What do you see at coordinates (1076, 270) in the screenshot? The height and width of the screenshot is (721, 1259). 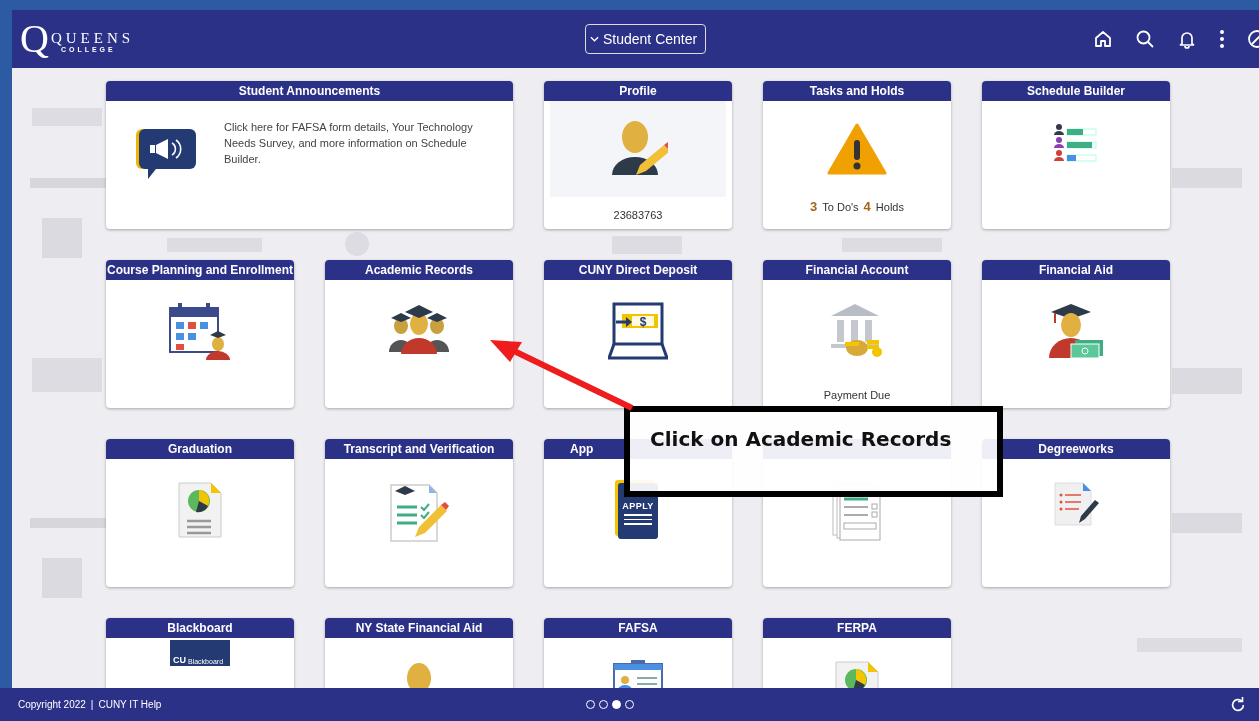 I see `tile-title: Financial Aid` at bounding box center [1076, 270].